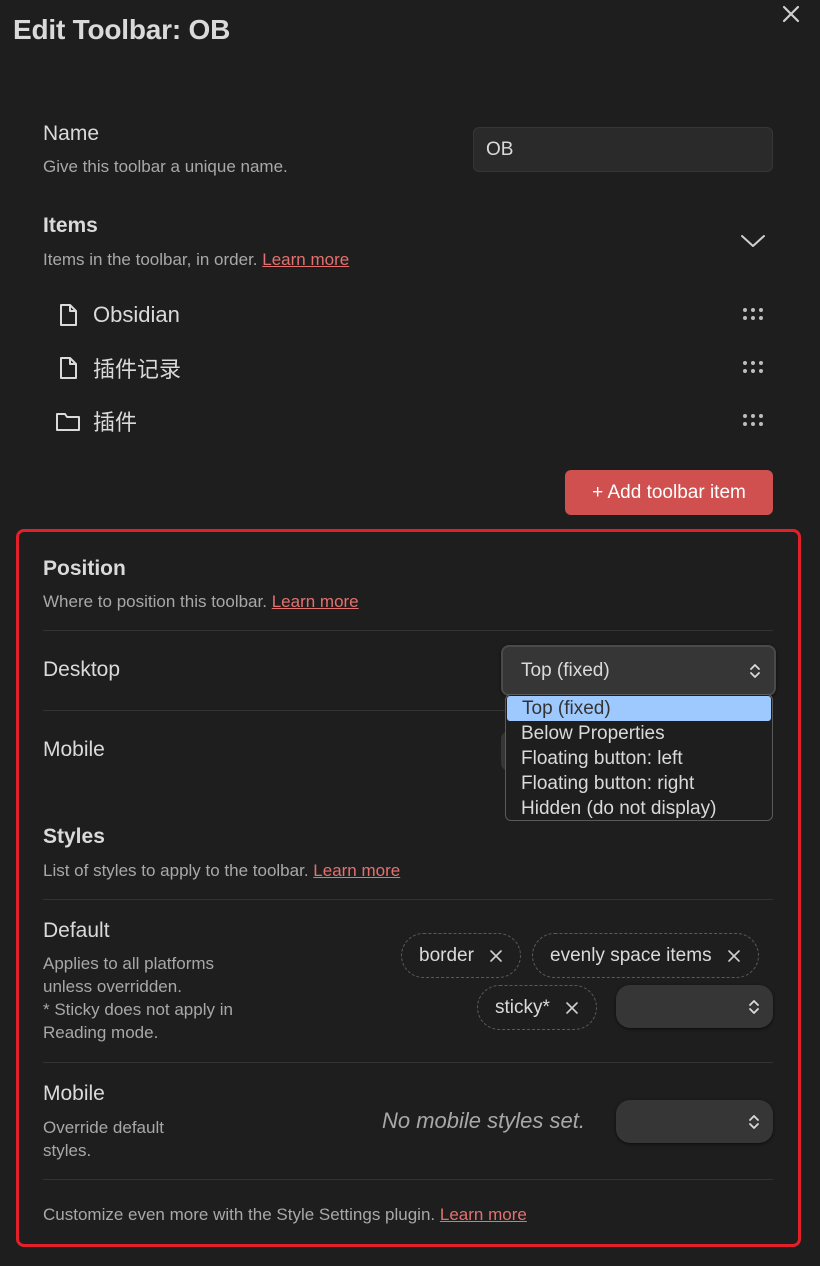 This screenshot has height=1266, width=820. I want to click on toolbar-item-label: 插件记录, so click(137, 369).